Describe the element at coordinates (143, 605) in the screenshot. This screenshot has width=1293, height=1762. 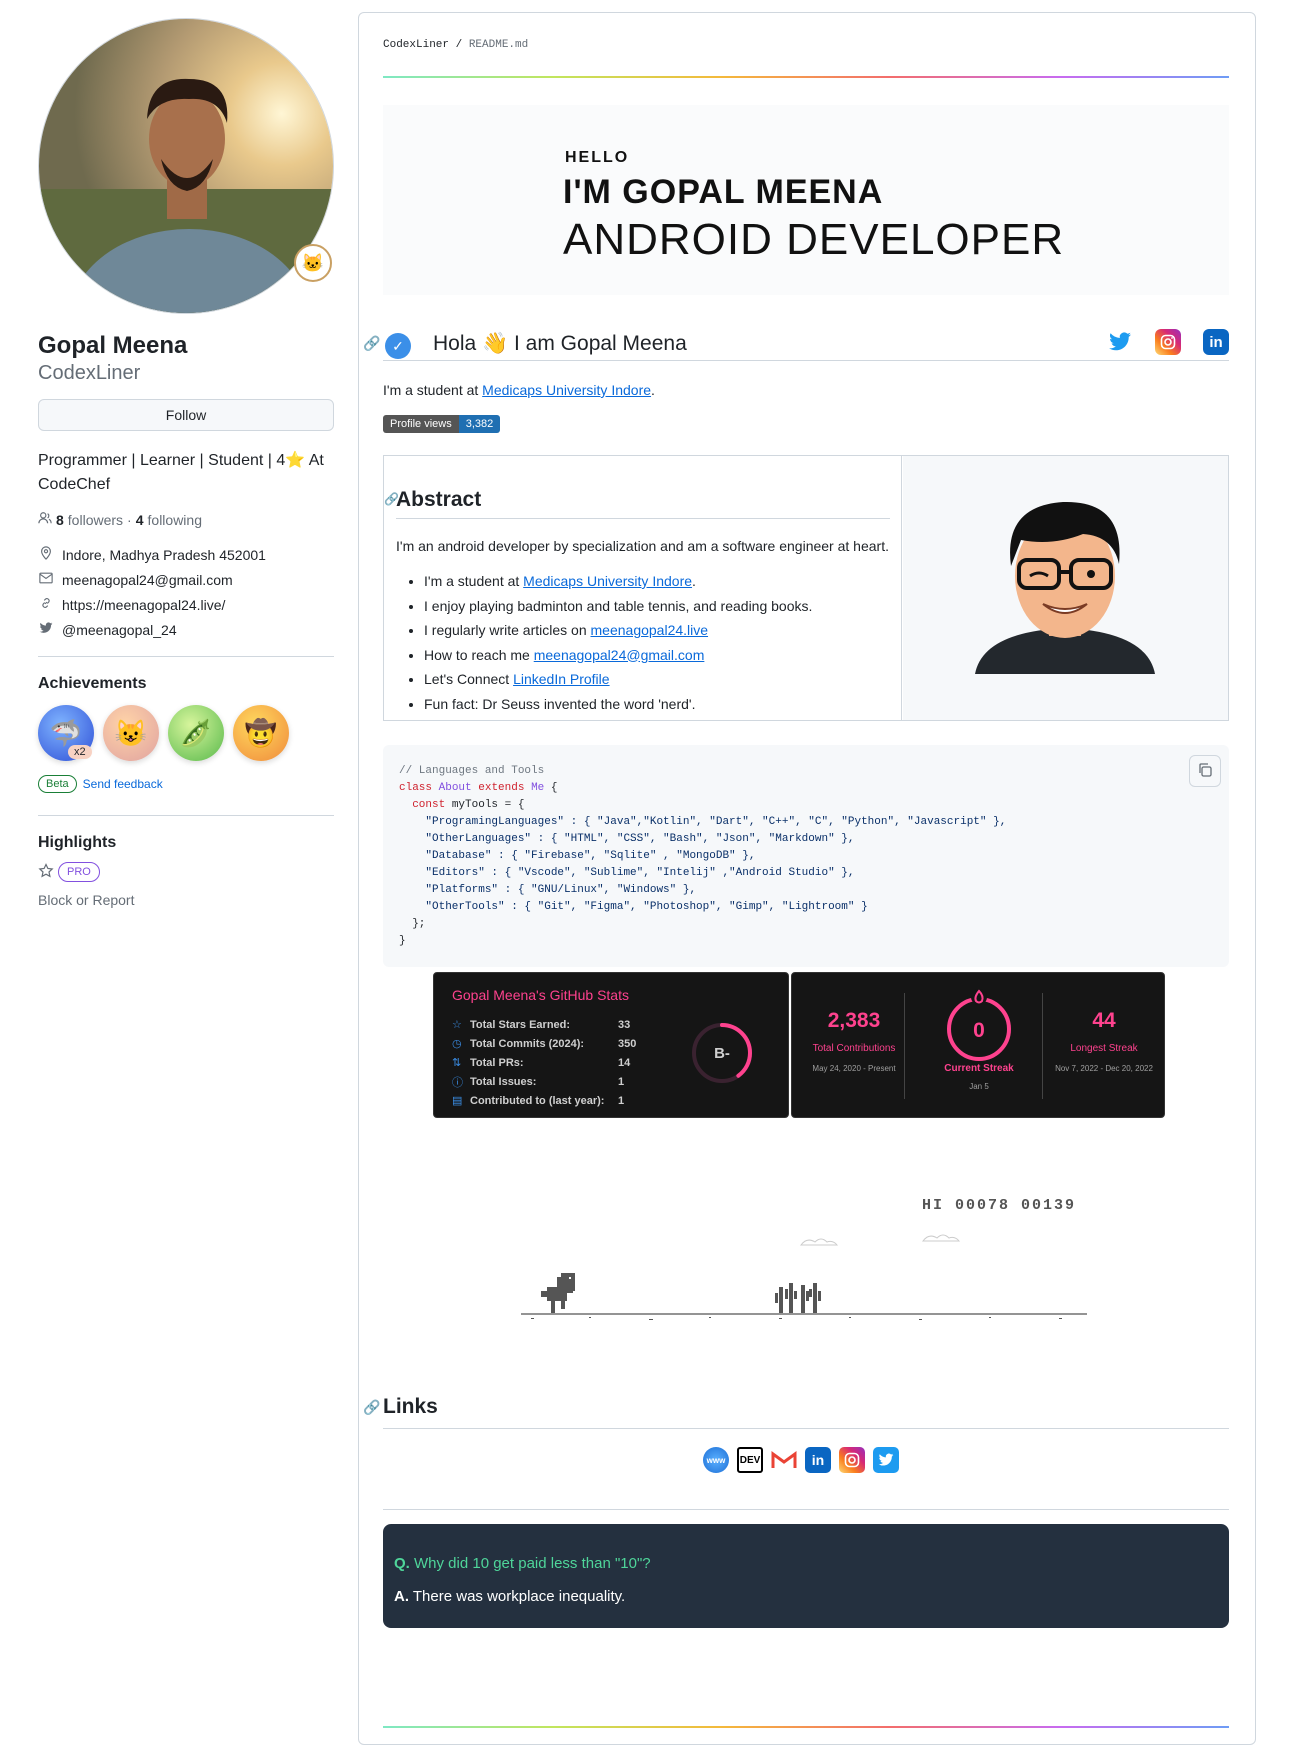
I see `website-link: https://meenagopal24.live/` at that location.